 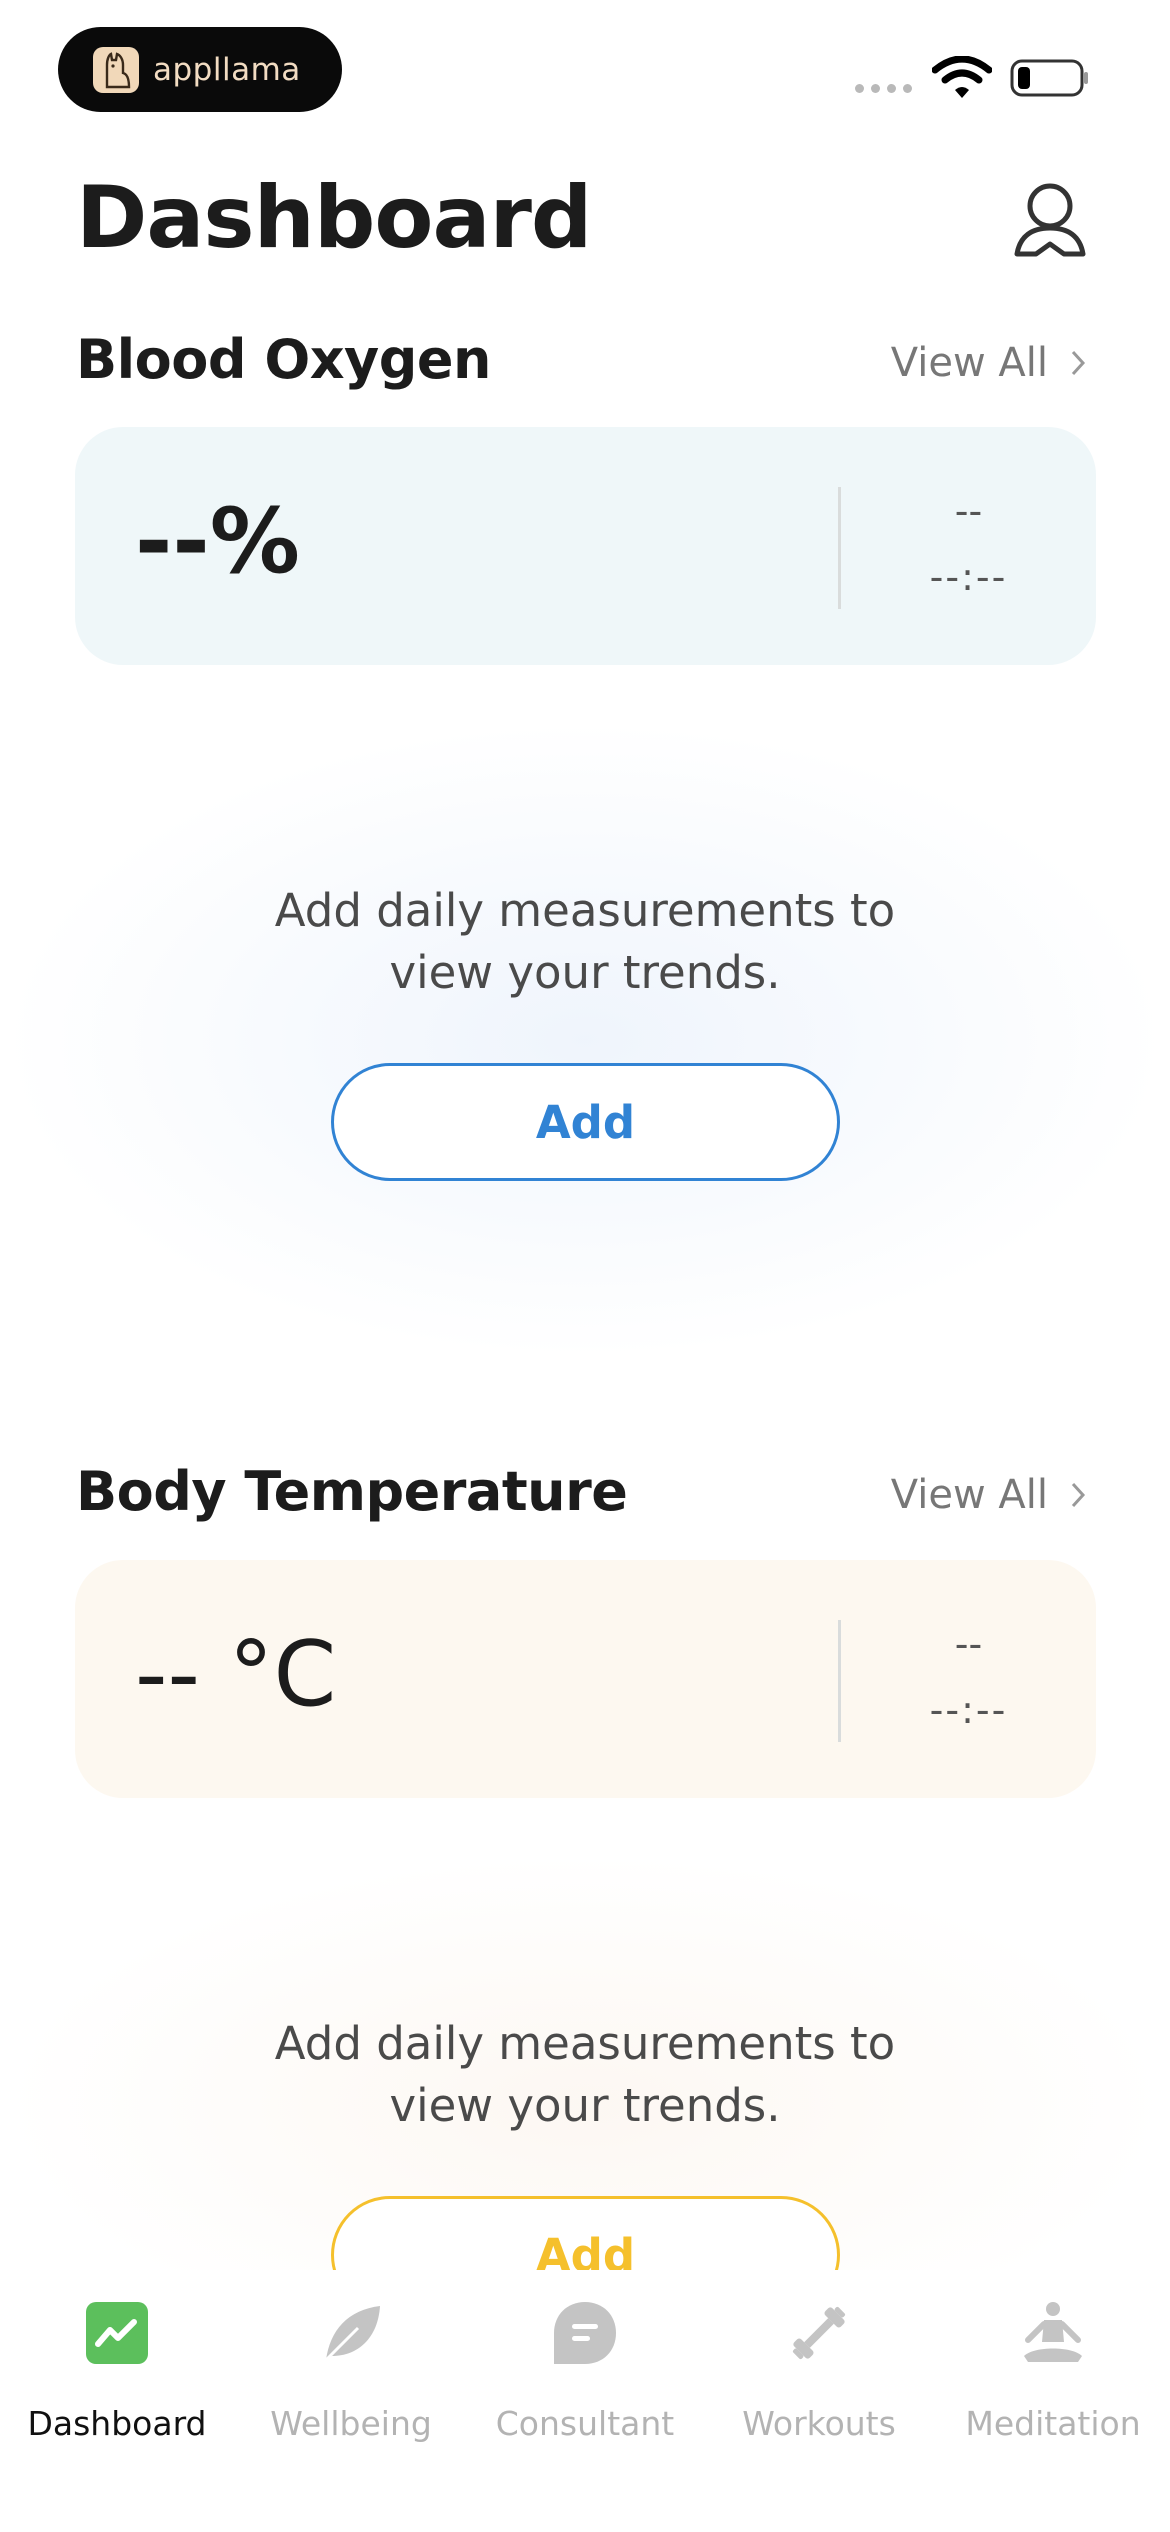 I want to click on body-temperature-date: --, so click(x=968, y=1644).